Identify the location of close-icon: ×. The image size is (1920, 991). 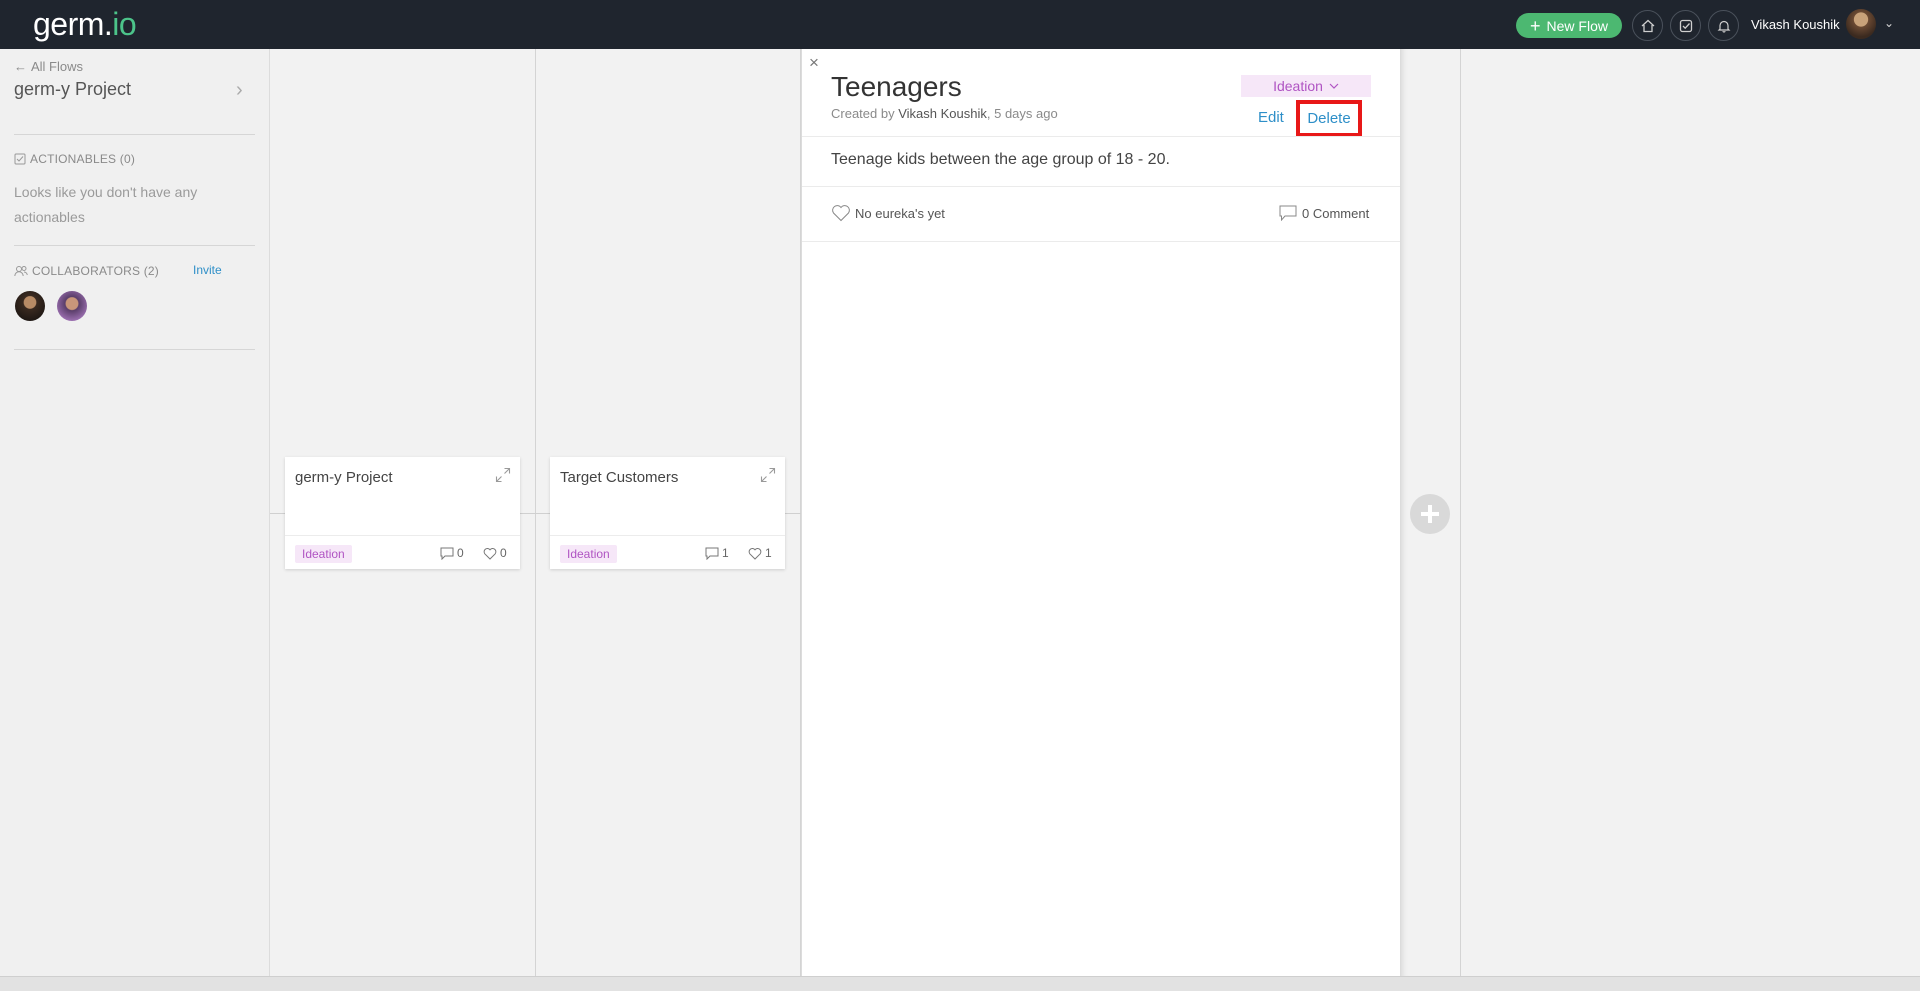
(814, 63).